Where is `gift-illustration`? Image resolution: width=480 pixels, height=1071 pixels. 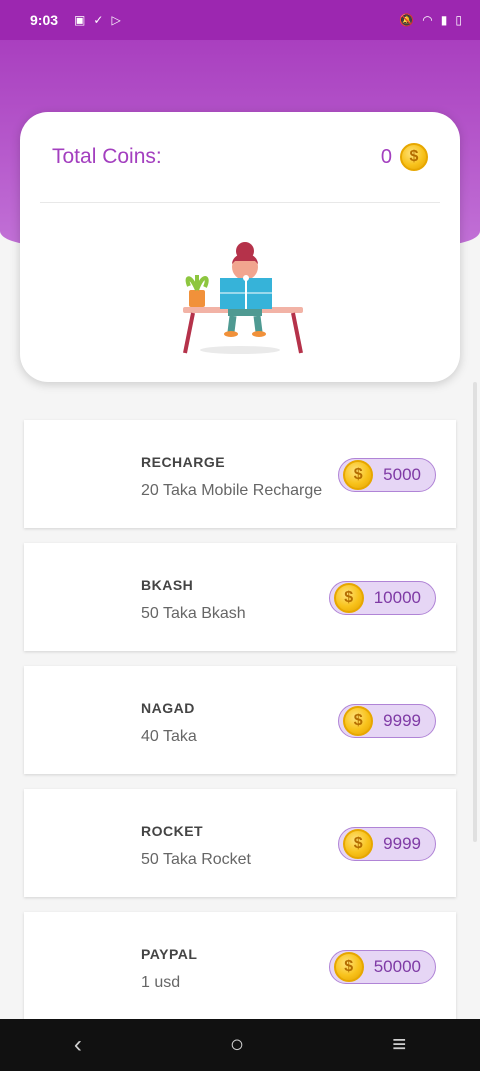 gift-illustration is located at coordinates (243, 297).